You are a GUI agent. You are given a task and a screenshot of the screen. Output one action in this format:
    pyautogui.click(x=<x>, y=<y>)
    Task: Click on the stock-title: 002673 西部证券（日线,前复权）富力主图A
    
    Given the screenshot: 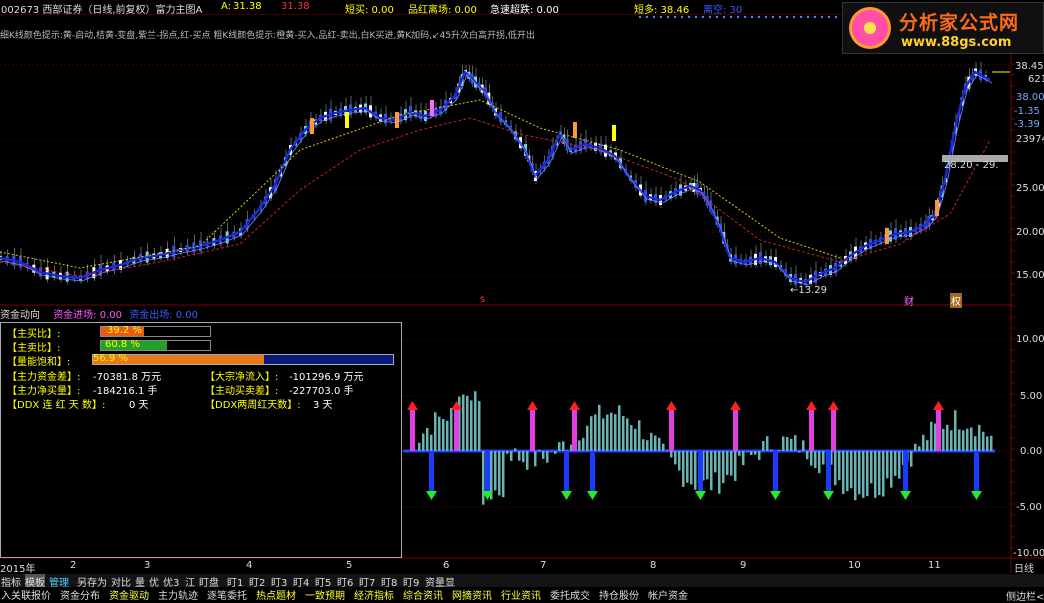 What is the action you would take?
    pyautogui.click(x=101, y=8)
    